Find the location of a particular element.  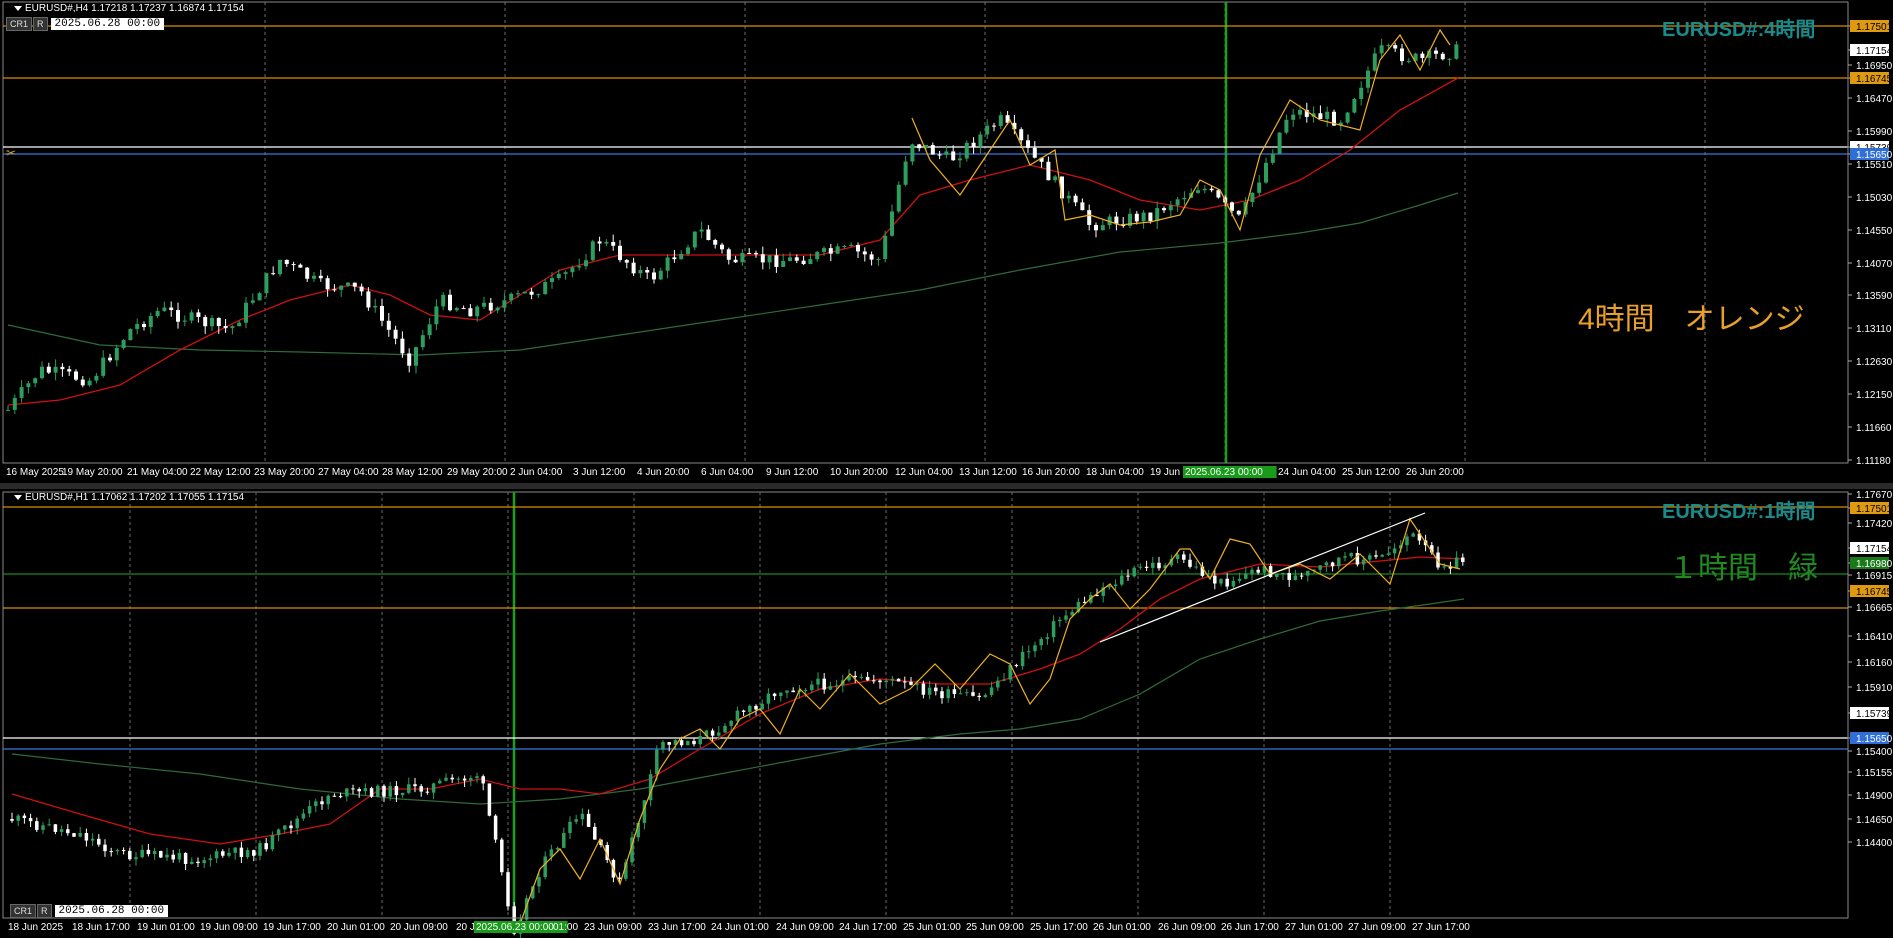

scissors-icon: ✂ is located at coordinates (11, 153).